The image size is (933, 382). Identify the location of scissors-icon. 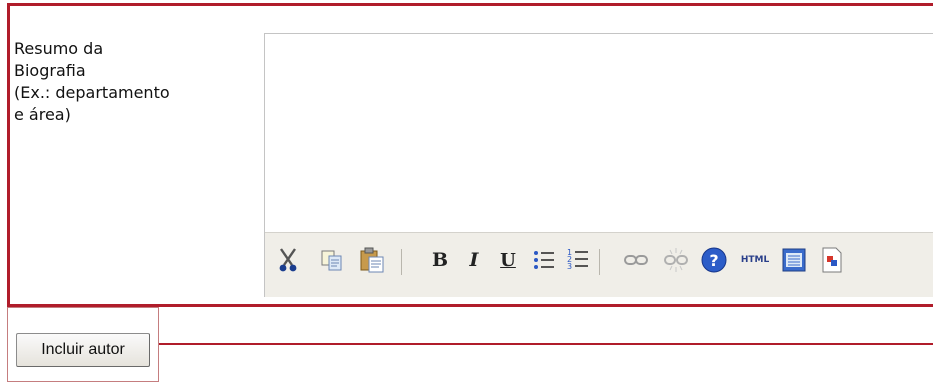
(288, 260).